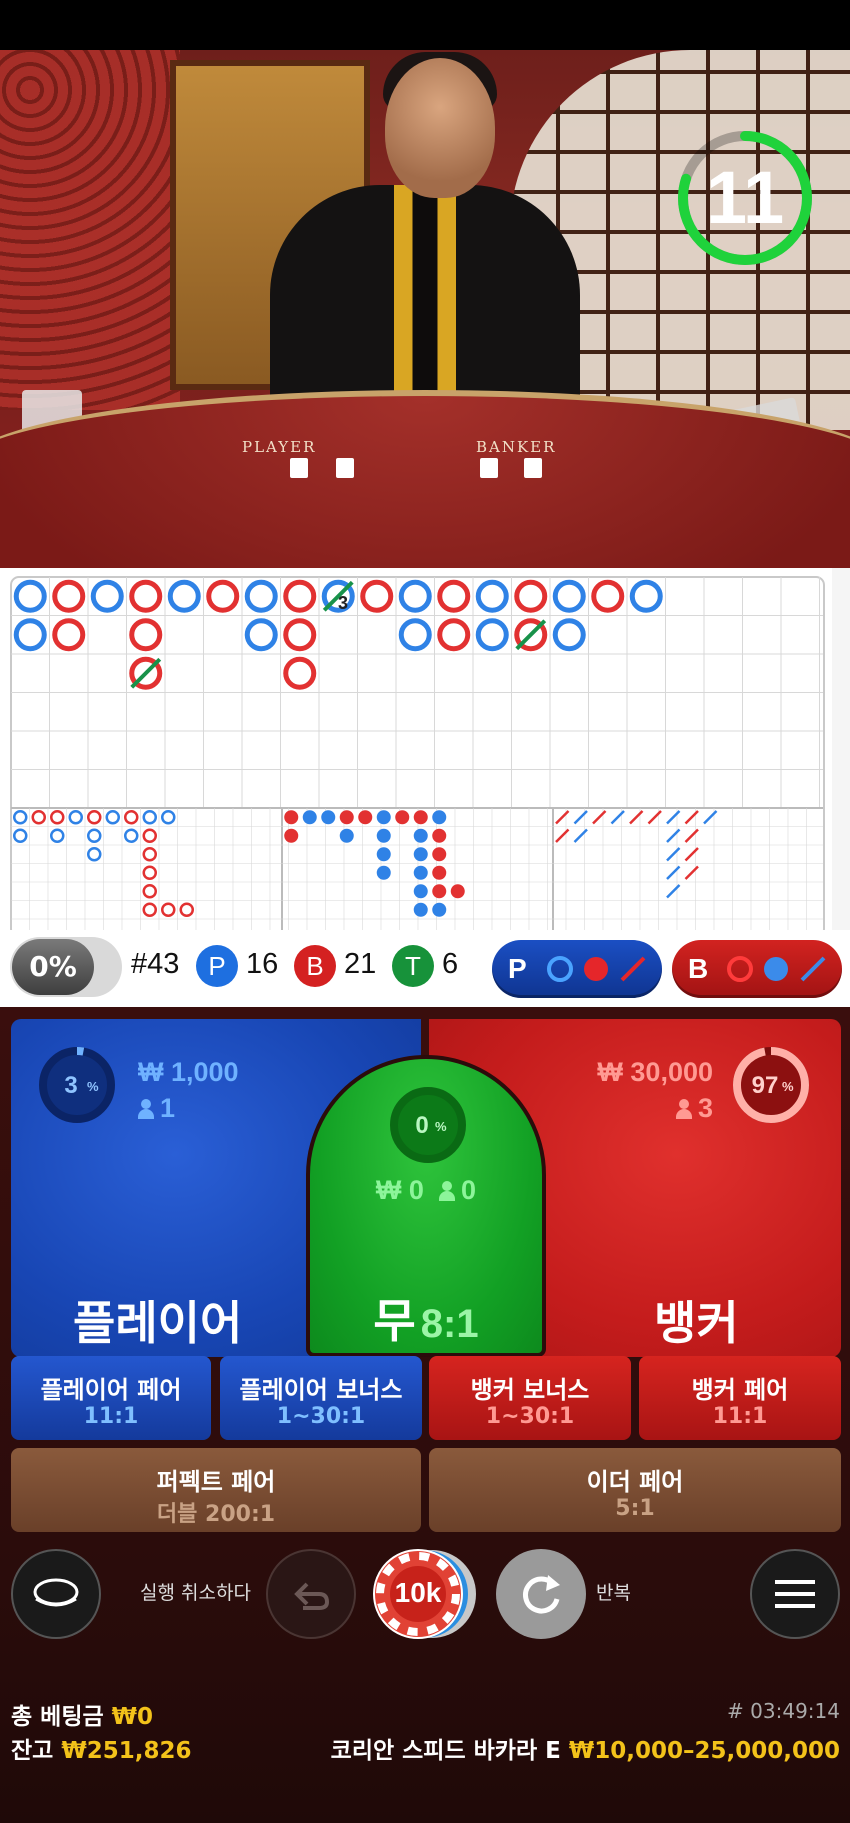  What do you see at coordinates (421, 1125) in the screenshot?
I see `svg-text: 0` at bounding box center [421, 1125].